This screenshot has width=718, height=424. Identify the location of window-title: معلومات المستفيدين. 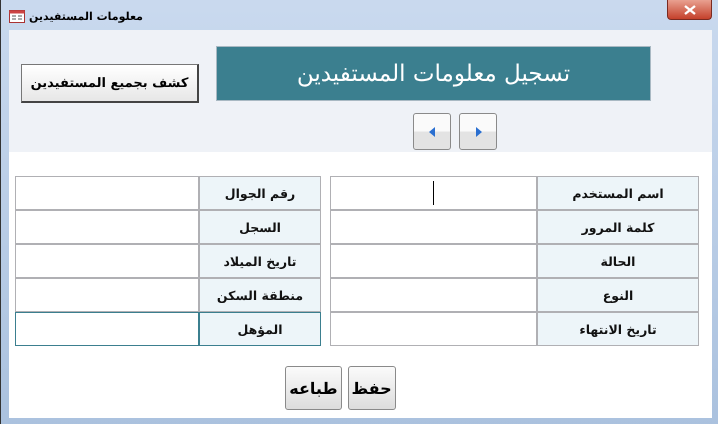
(86, 16).